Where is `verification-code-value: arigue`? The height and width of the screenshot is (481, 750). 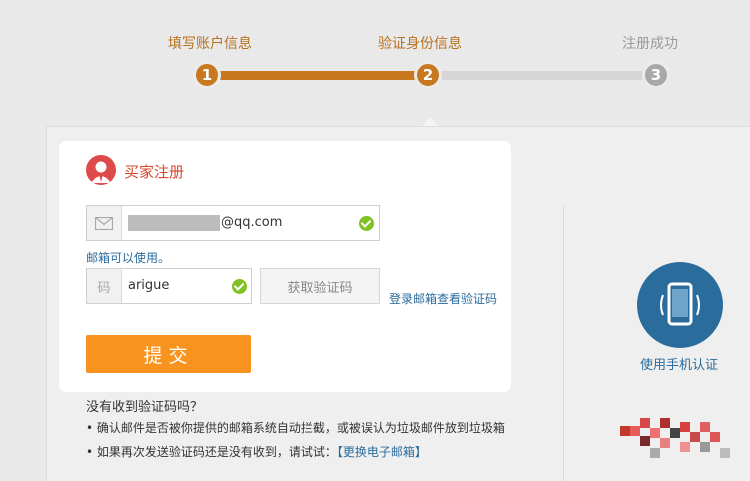 verification-code-value: arigue is located at coordinates (149, 285).